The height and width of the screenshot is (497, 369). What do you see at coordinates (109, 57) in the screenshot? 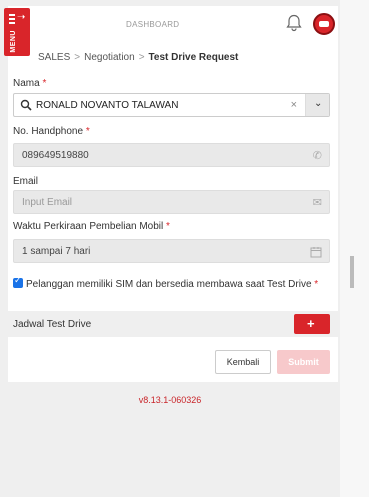
I see `breadcrumb-negotiation: Negotiation` at bounding box center [109, 57].